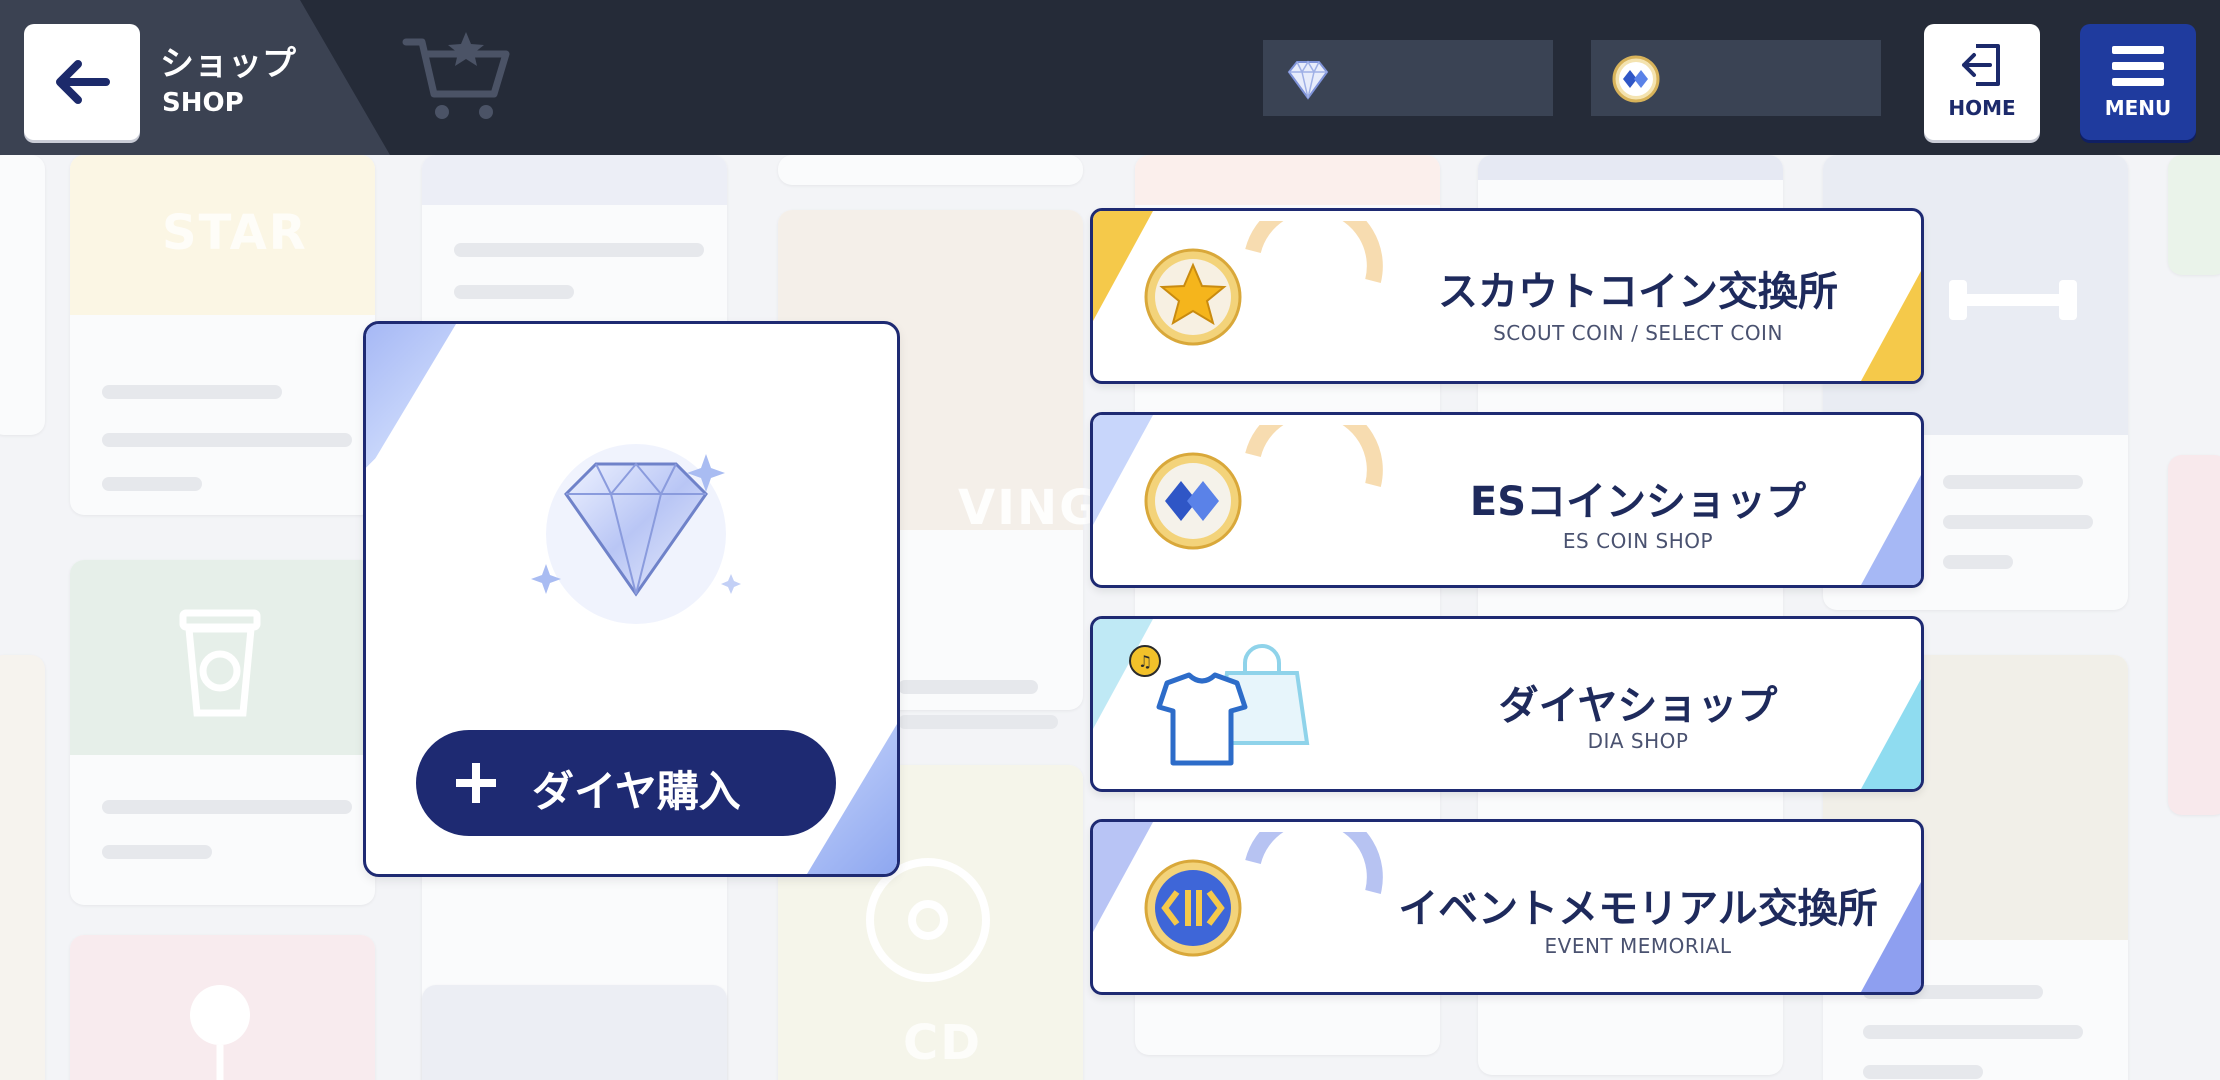 This screenshot has height=1080, width=2220. What do you see at coordinates (1193, 297) in the screenshot?
I see `star-coin-icon` at bounding box center [1193, 297].